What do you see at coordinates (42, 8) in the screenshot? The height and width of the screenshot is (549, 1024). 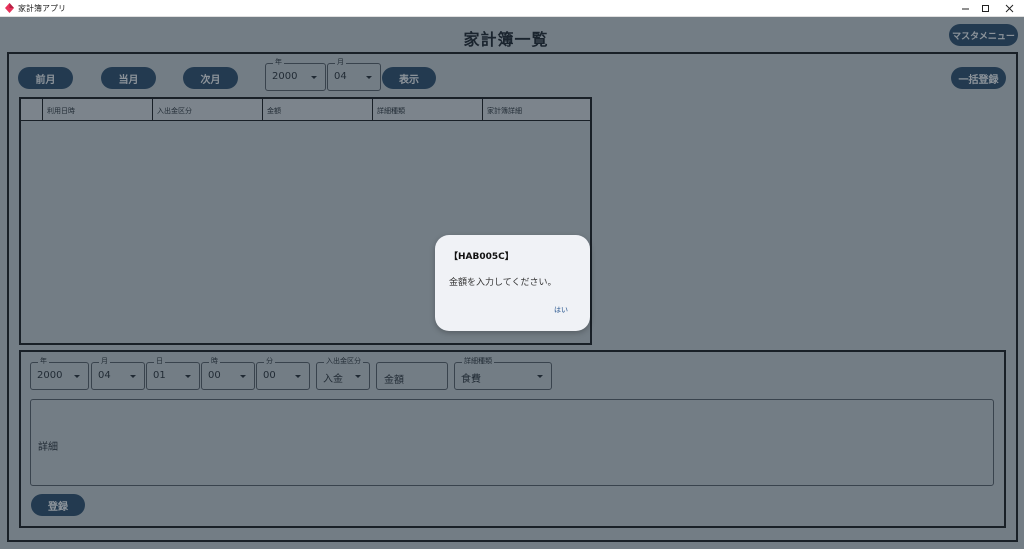 I see `window-title: 家計簿アプリ` at bounding box center [42, 8].